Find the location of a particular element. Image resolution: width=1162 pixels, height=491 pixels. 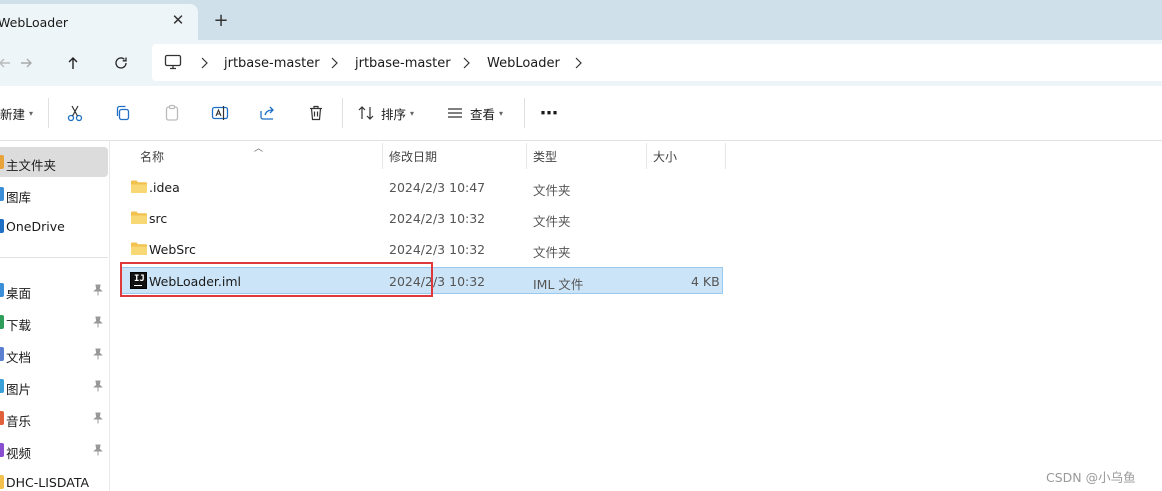

column-header-modified: 修改日期 is located at coordinates (454, 155).